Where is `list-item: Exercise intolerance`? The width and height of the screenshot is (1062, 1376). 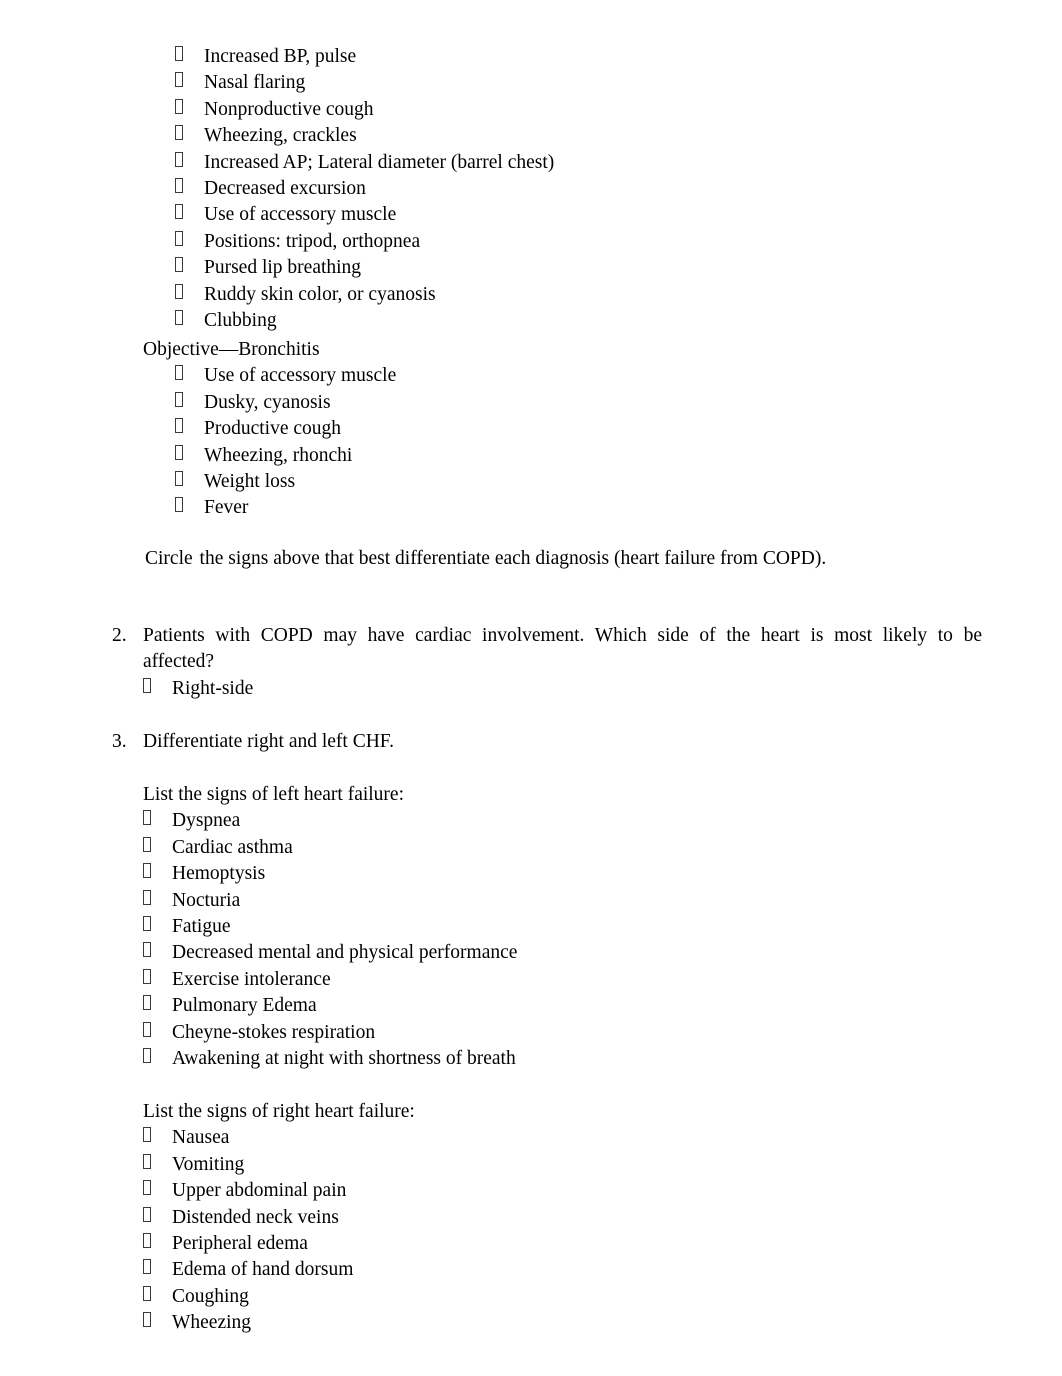
list-item: Exercise intolerance is located at coordinates (330, 980).